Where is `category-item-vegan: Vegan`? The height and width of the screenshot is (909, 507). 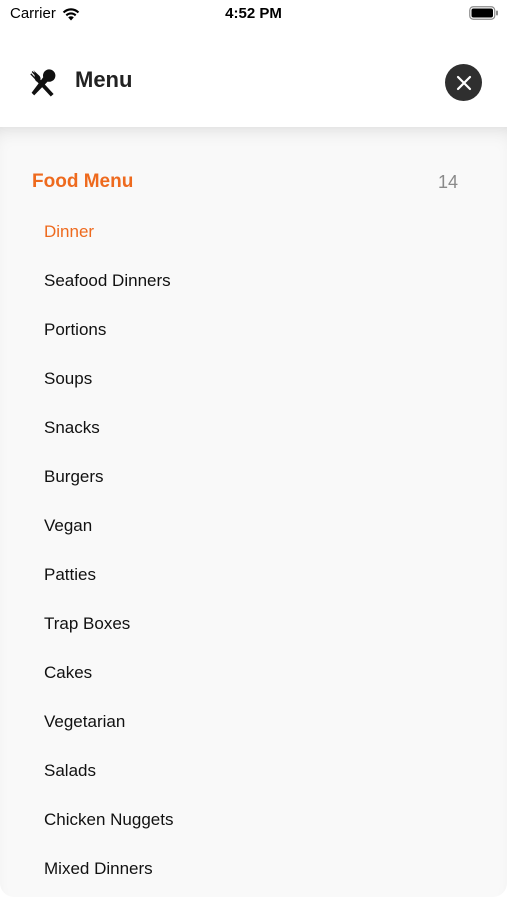 category-item-vegan: Vegan is located at coordinates (108, 541).